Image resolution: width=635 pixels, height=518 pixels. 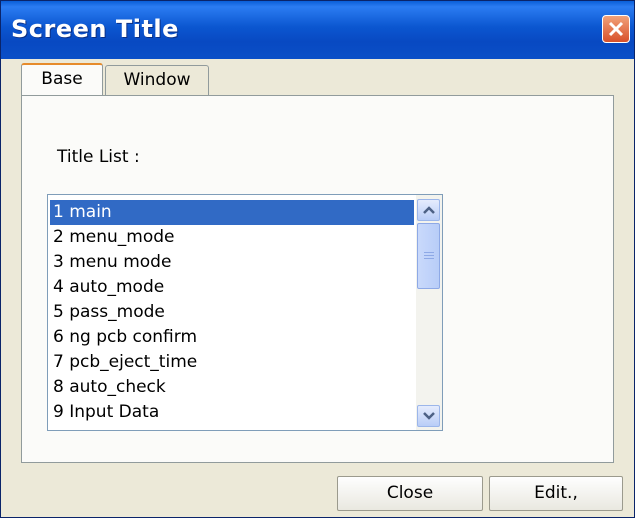 I want to click on chevron-up-icon, so click(x=429, y=210).